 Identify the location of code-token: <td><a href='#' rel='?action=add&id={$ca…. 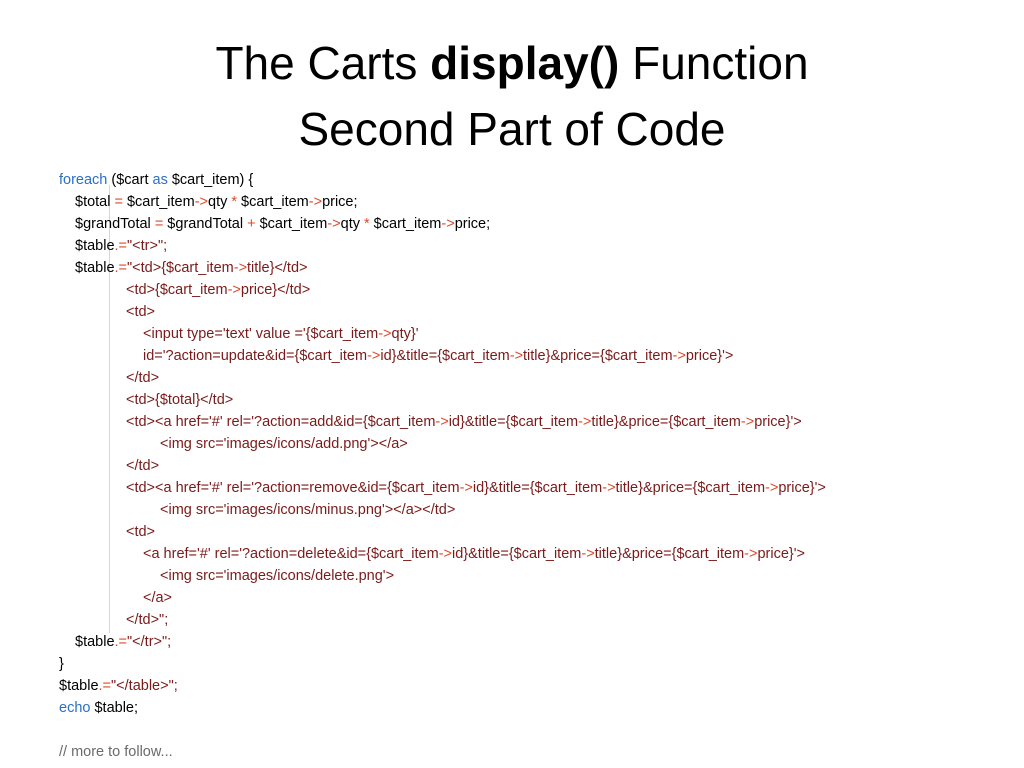
(281, 422).